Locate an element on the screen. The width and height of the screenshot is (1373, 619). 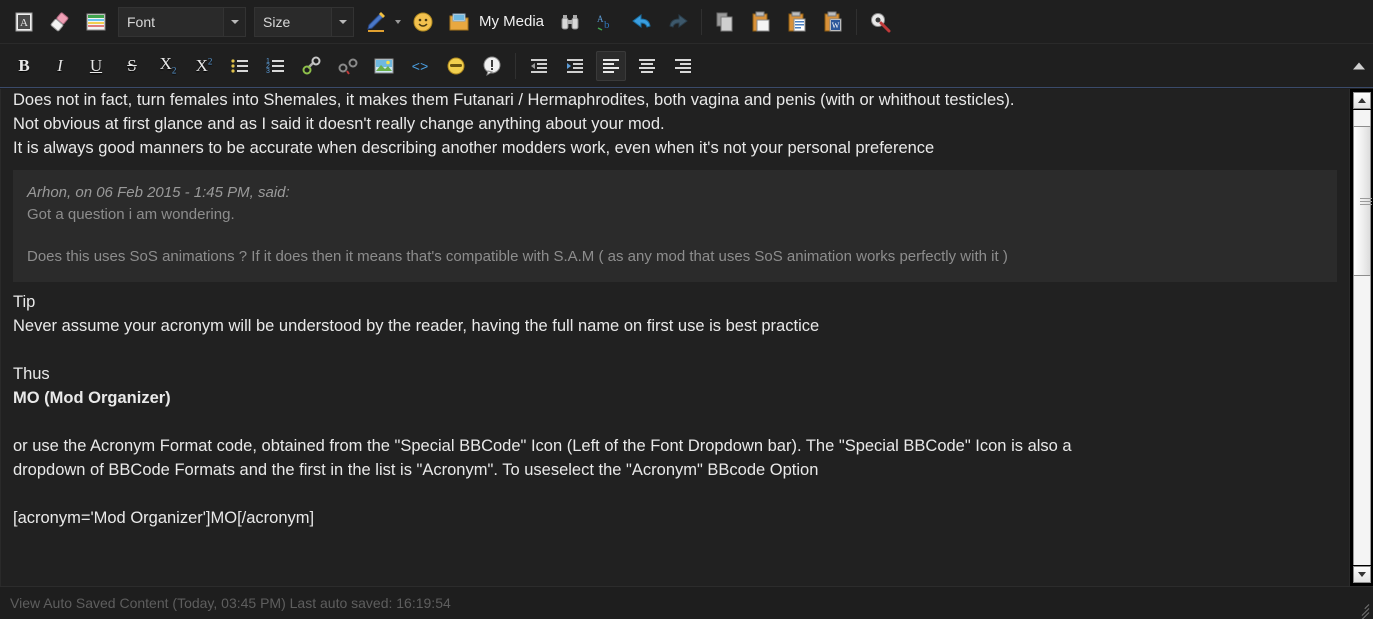
chevron-down-icon is located at coordinates (234, 21).